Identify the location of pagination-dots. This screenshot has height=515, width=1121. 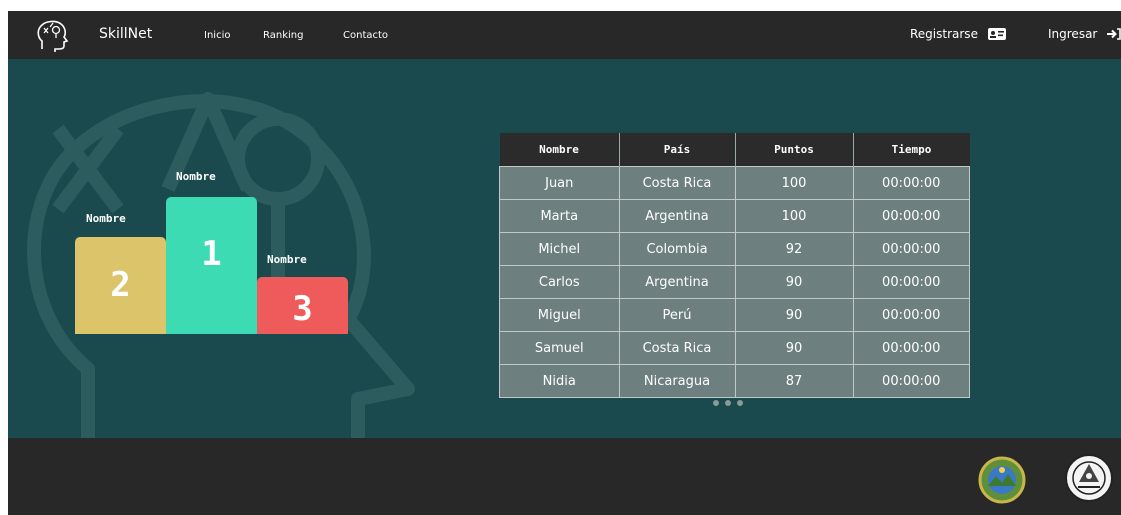
(728, 403).